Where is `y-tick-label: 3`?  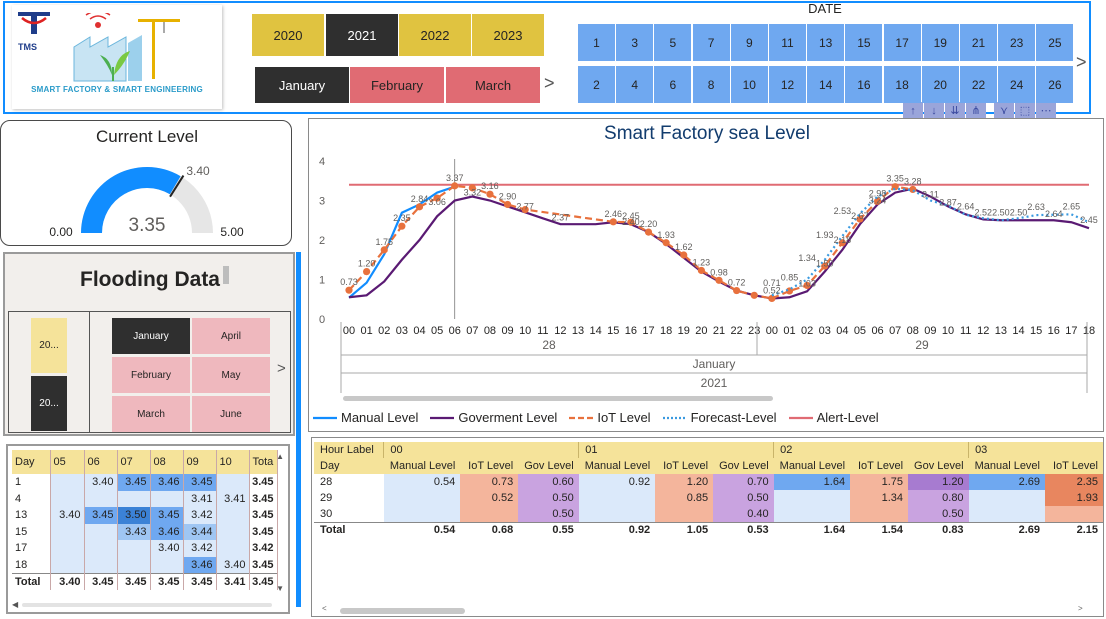
y-tick-label: 3 is located at coordinates (322, 202).